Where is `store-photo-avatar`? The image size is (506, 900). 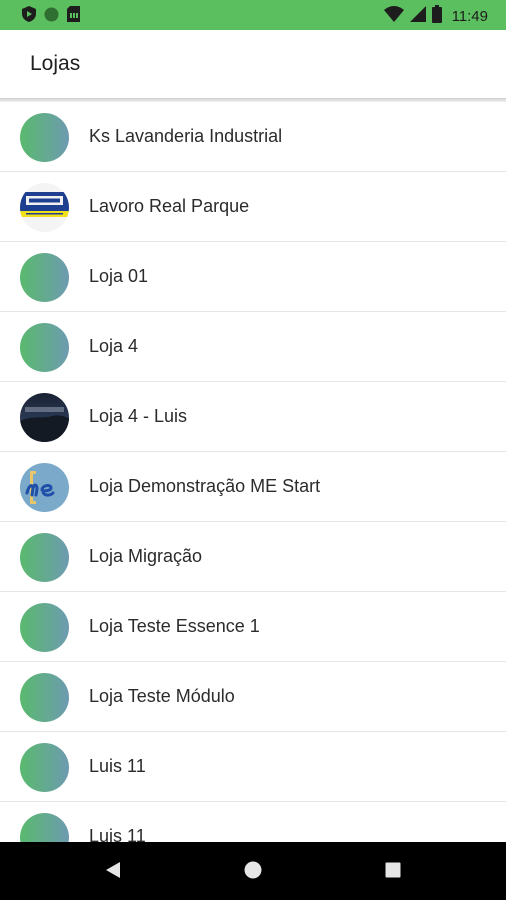 store-photo-avatar is located at coordinates (44, 417).